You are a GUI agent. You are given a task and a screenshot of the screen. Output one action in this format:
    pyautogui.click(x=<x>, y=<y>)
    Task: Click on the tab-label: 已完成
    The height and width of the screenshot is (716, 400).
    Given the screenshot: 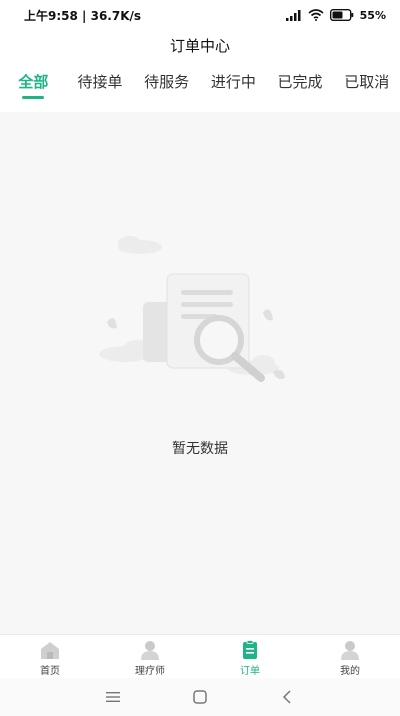 What is the action you would take?
    pyautogui.click(x=300, y=82)
    